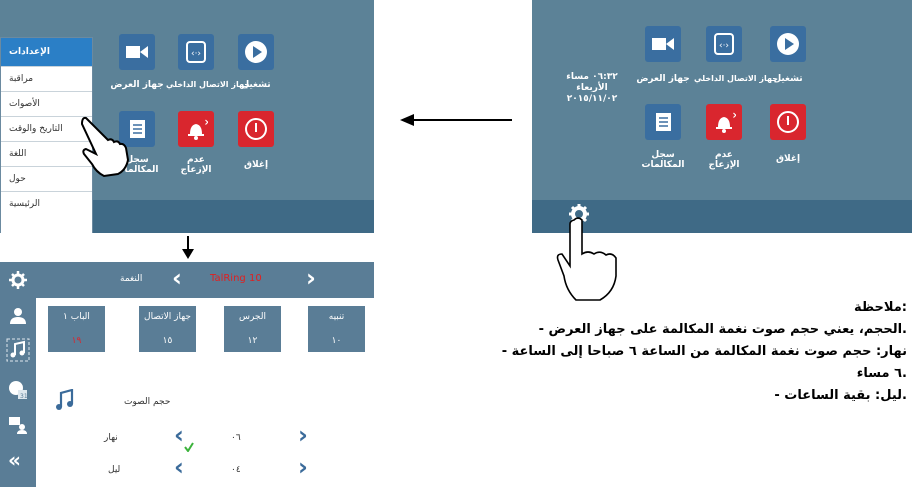 The height and width of the screenshot is (487, 912). I want to click on day-next-chevron: ›, so click(303, 435).